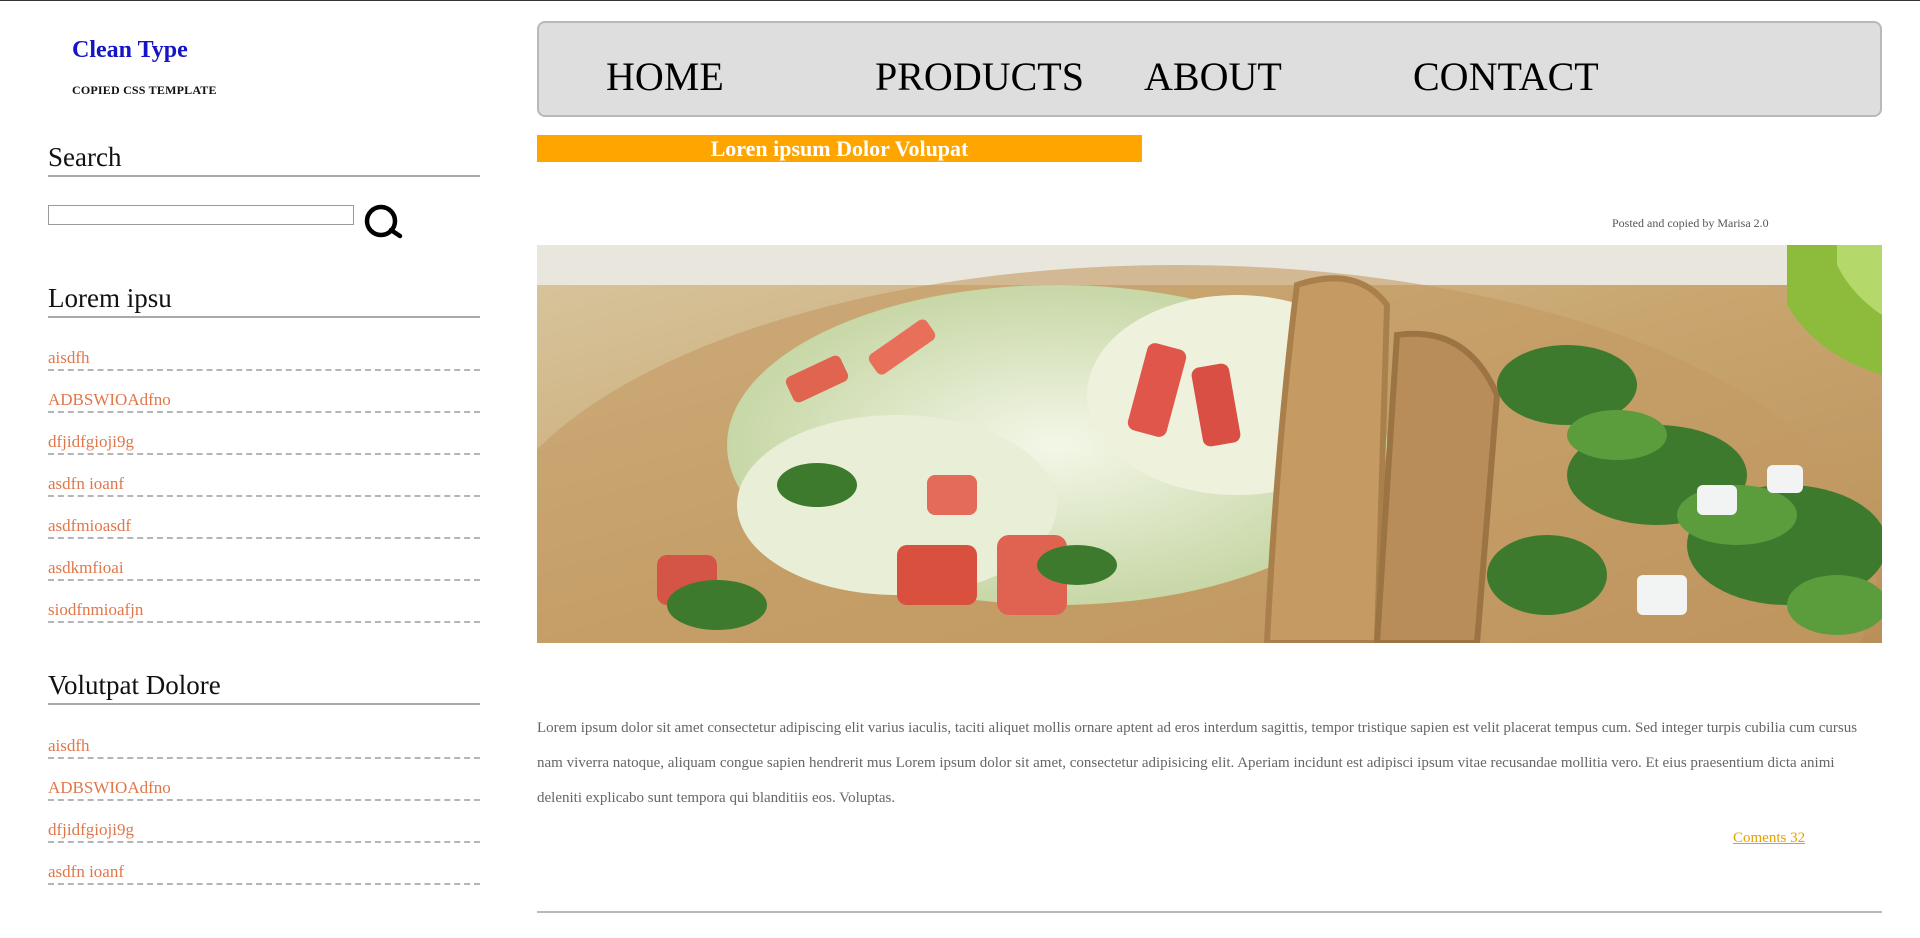  I want to click on sidebar-link: asdfmioasdf, so click(89, 526).